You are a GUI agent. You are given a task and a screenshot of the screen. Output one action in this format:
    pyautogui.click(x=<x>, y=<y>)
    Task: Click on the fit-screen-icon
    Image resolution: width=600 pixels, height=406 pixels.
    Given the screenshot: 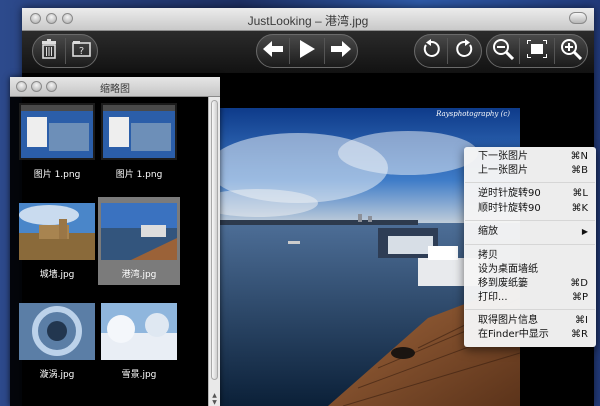 What is the action you would take?
    pyautogui.click(x=536, y=50)
    